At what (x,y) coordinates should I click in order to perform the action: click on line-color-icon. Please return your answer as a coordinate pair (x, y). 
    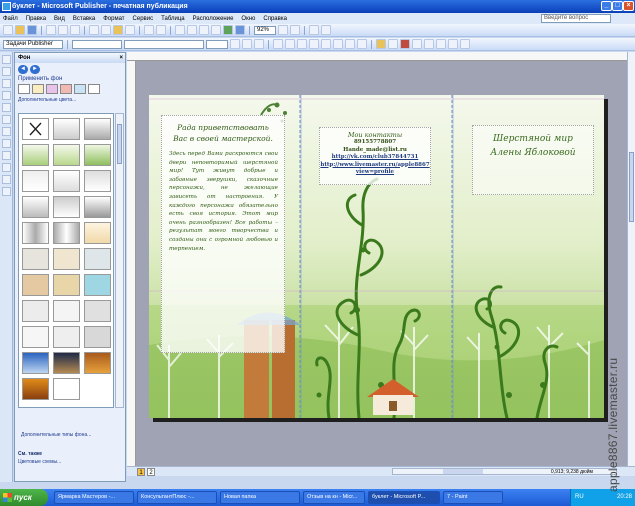
    Looking at the image, I should click on (393, 44).